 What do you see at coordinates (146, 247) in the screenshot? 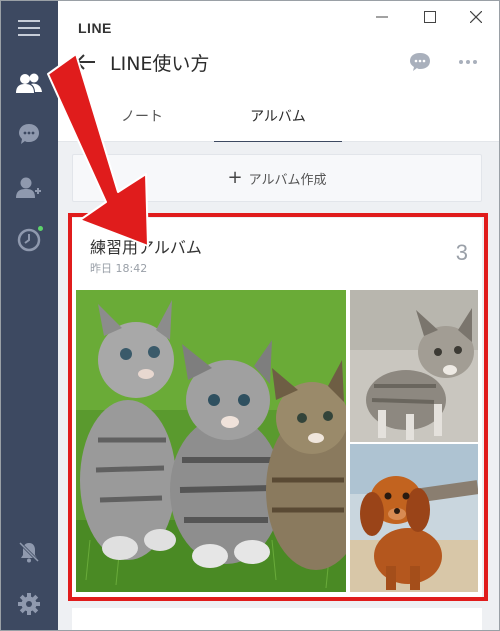
I see `album-name: 練習用アルバム` at bounding box center [146, 247].